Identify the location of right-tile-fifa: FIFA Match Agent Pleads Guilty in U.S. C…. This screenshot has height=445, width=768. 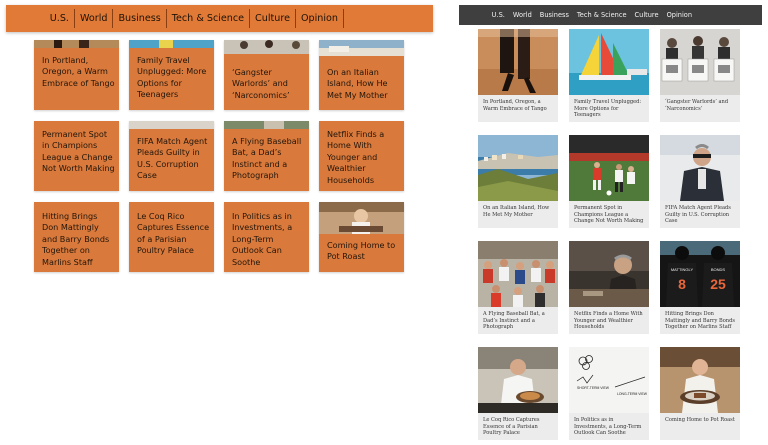
(700, 181).